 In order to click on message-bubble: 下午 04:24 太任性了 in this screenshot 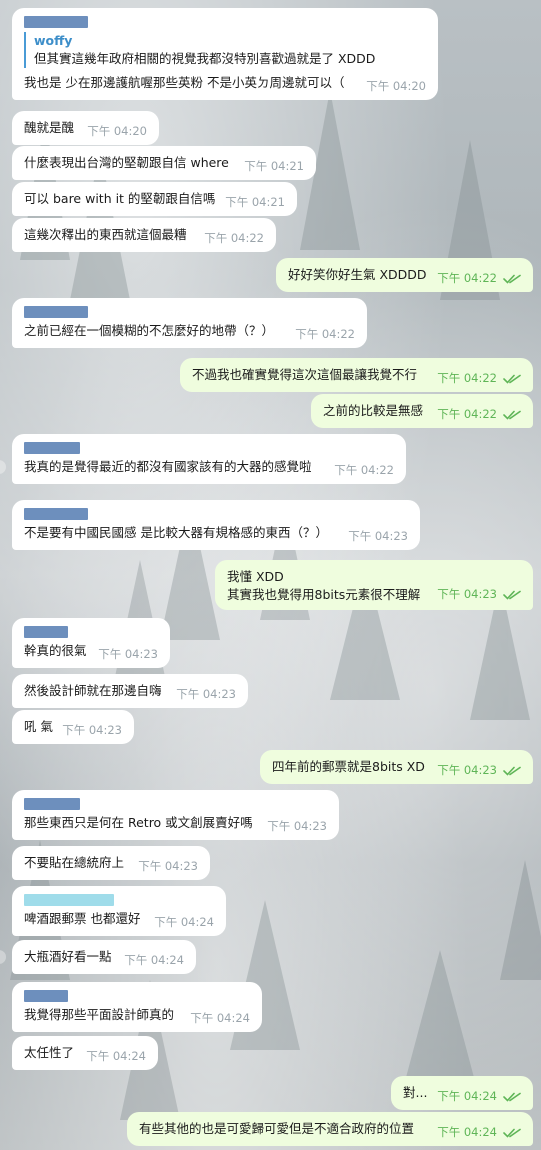, I will do `click(85, 1053)`.